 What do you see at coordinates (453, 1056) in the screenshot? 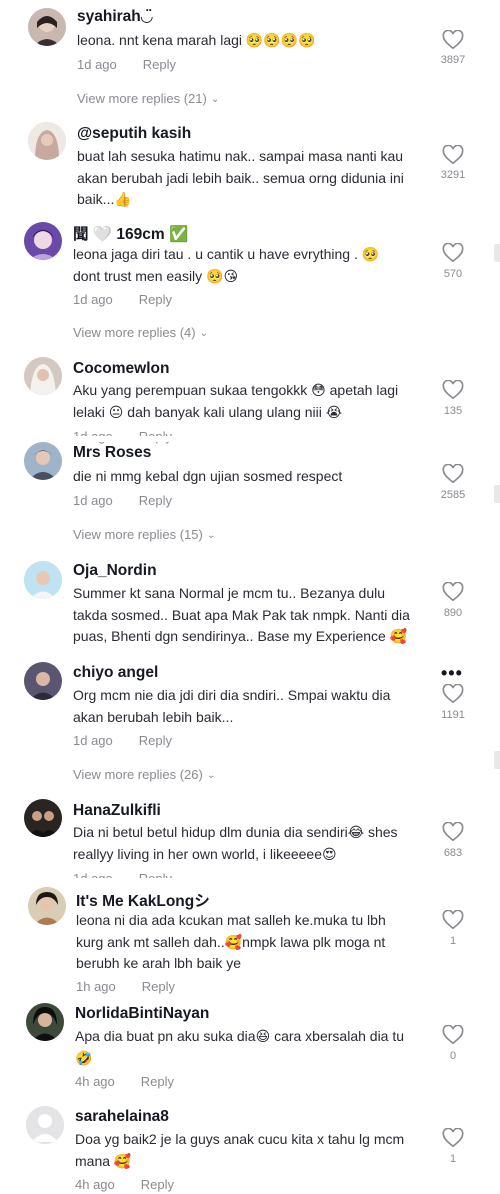
I see `like-count: 0` at bounding box center [453, 1056].